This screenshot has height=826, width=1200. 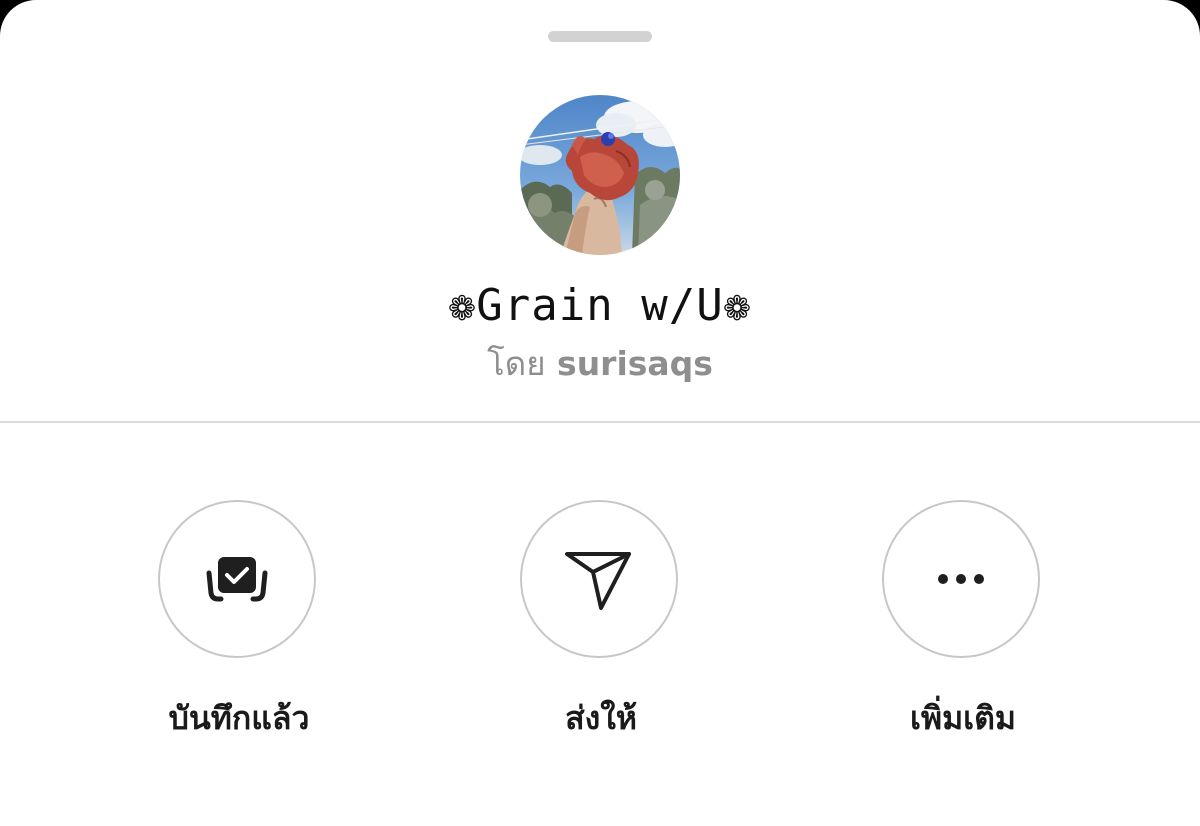 I want to click on collection-cover-image, so click(x=600, y=175).